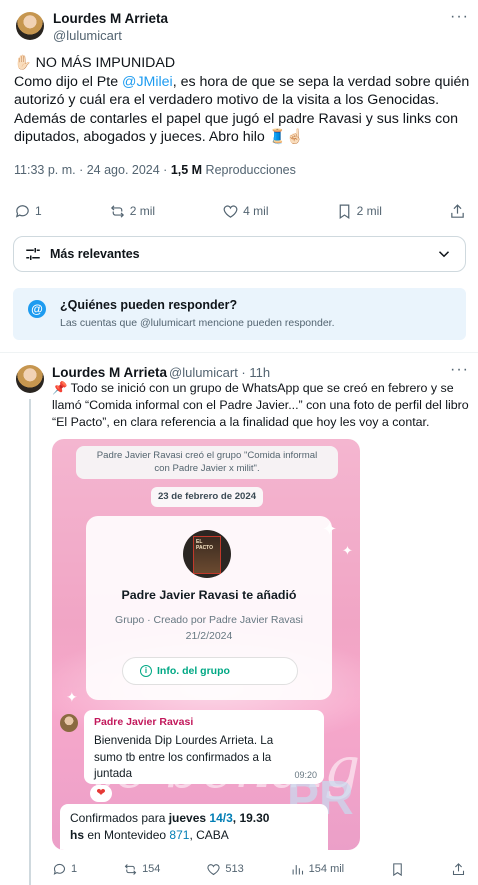  Describe the element at coordinates (359, 211) in the screenshot. I see `bookmark-button: 2 mil` at that location.